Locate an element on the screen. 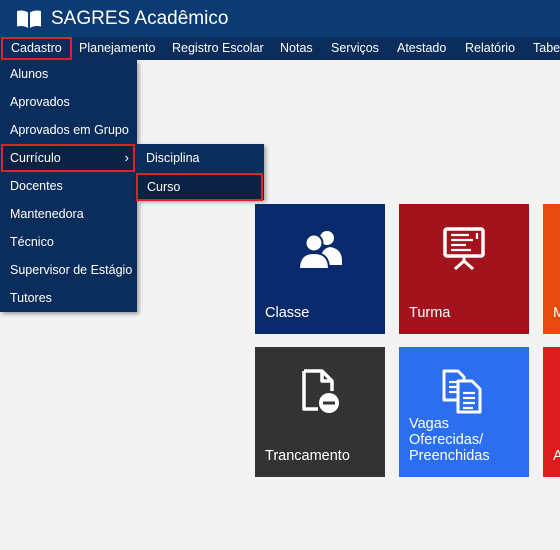  tile-label: M is located at coordinates (556, 313).